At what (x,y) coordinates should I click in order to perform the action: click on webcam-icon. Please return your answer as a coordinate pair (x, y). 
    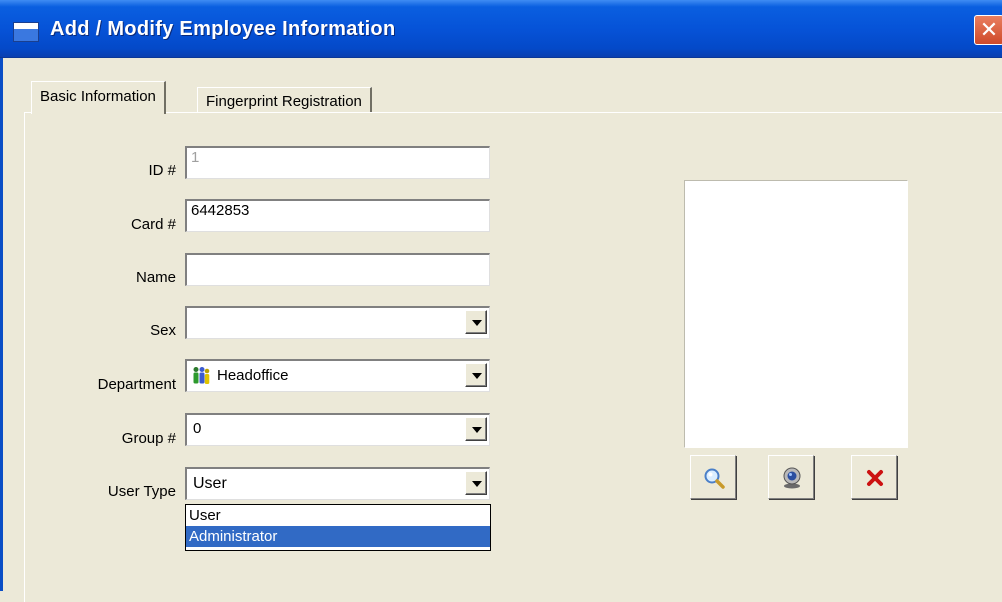
    Looking at the image, I should click on (792, 478).